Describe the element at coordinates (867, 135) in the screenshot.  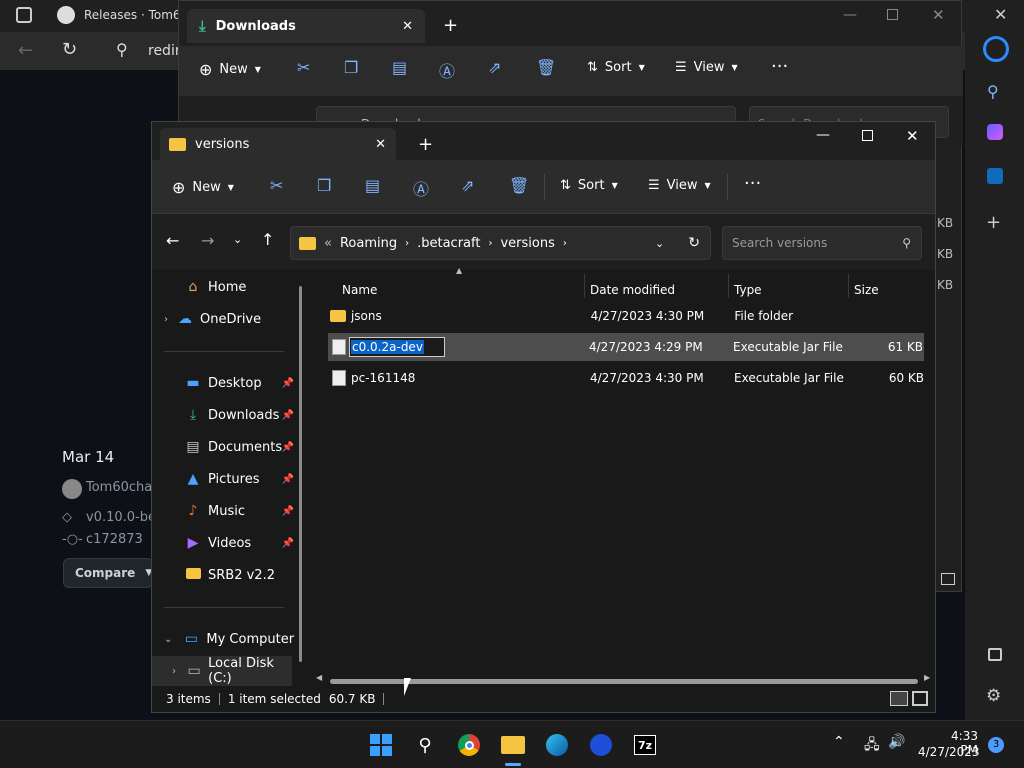
I see `explorer-maximize-icon` at that location.